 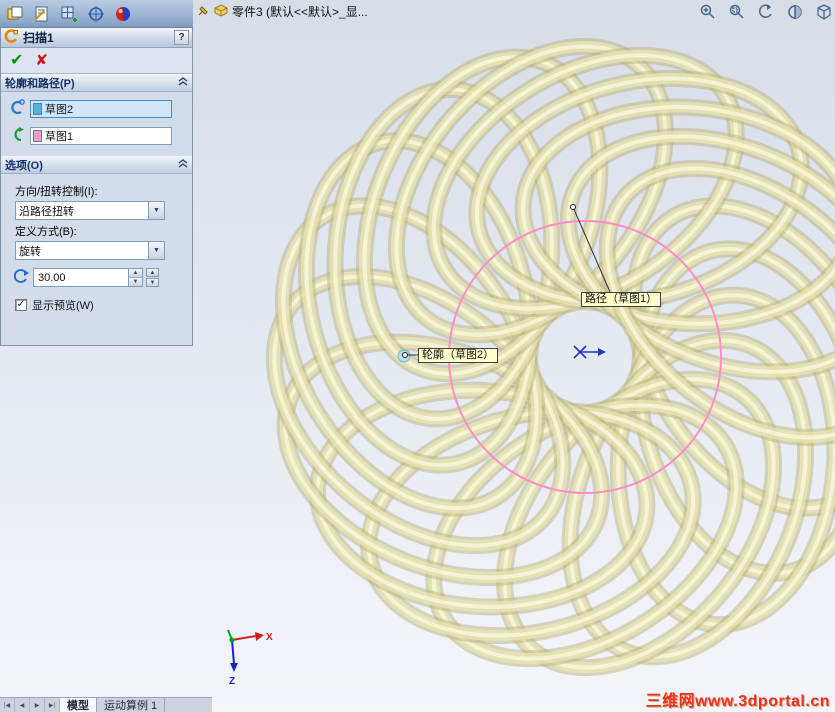 I want to click on previous-view-icon, so click(x=766, y=12).